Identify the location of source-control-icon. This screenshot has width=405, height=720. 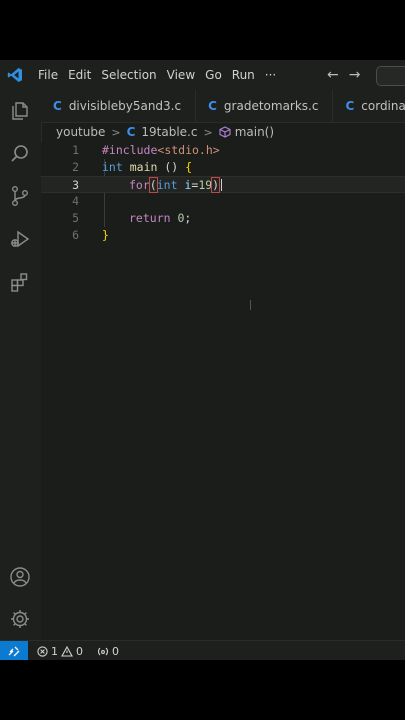
(20, 196).